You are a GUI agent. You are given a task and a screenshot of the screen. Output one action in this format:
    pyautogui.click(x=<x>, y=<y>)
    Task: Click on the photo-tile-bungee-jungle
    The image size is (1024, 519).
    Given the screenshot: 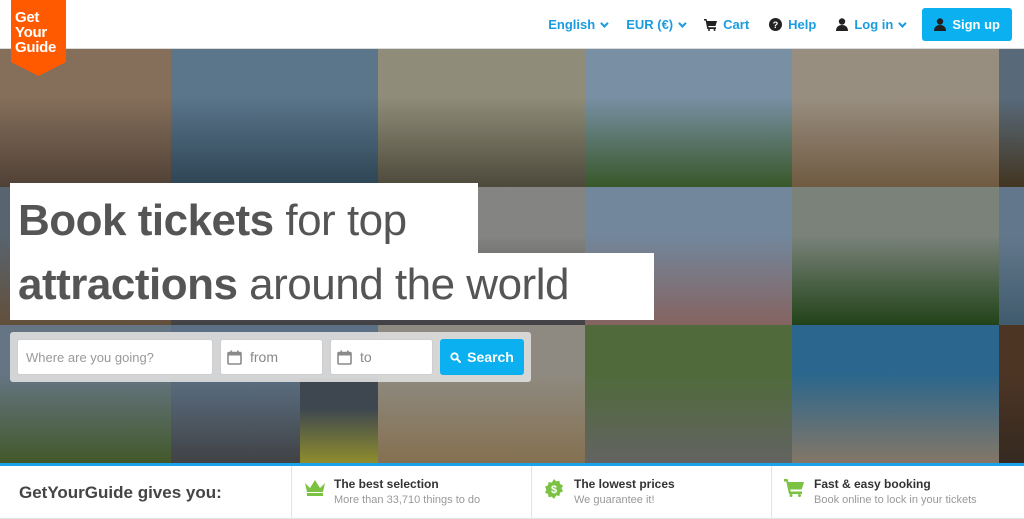 What is the action you would take?
    pyautogui.click(x=895, y=256)
    